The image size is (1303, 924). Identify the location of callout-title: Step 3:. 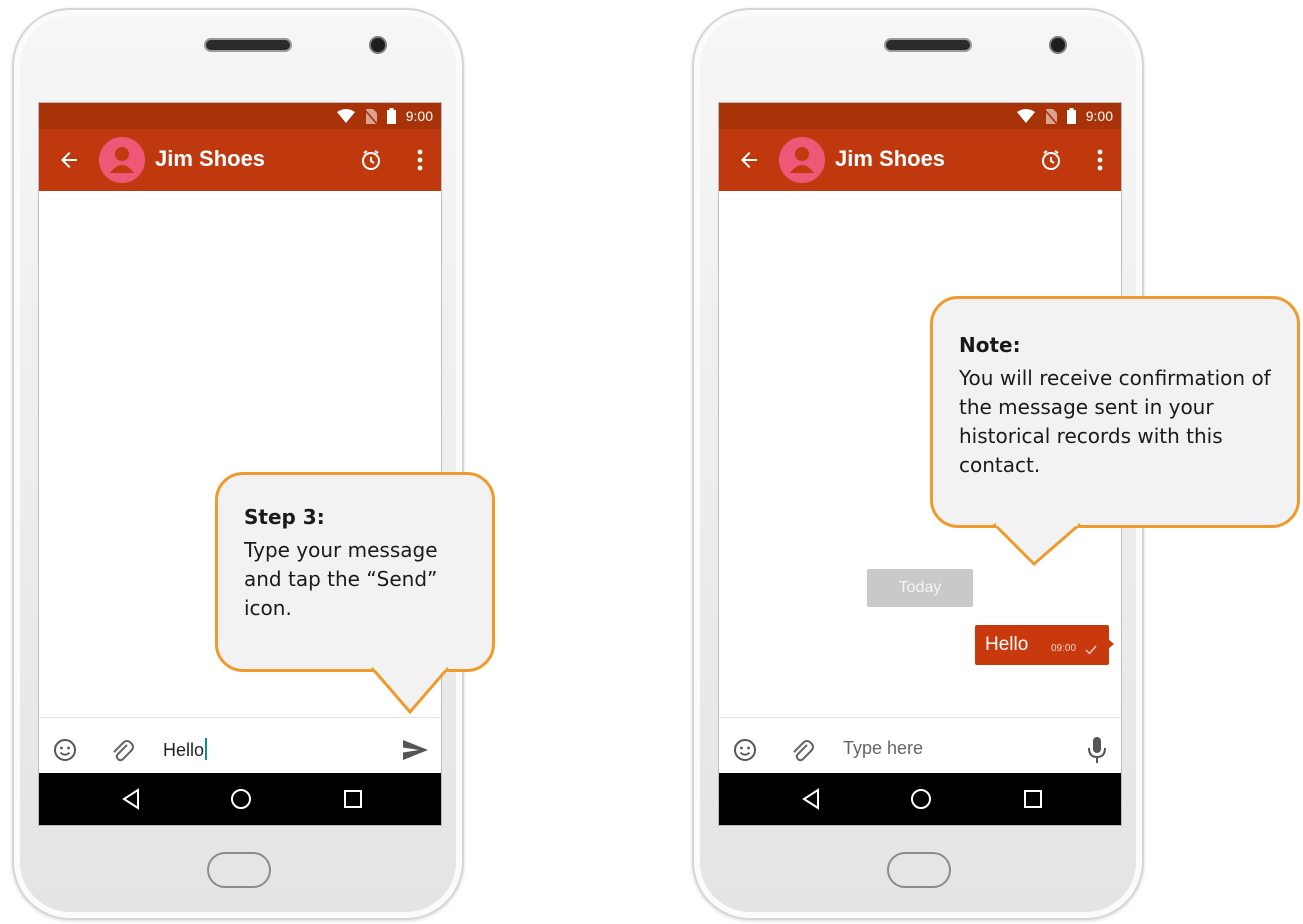
(284, 517).